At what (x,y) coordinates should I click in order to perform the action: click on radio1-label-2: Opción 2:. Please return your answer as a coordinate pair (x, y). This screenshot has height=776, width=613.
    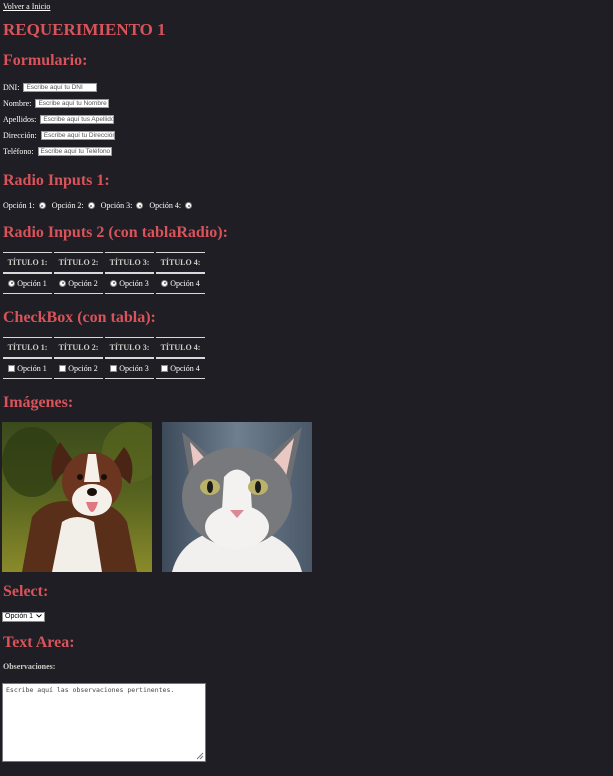
    Looking at the image, I should click on (67, 205).